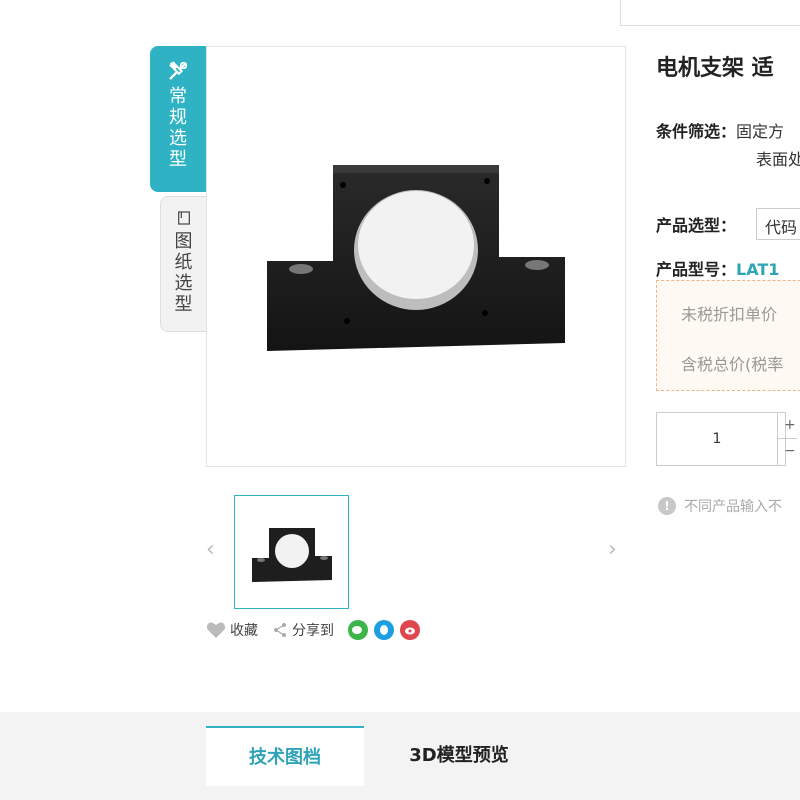 The image size is (800, 800). I want to click on taxed-price-label: 含税总价(税率, so click(732, 364).